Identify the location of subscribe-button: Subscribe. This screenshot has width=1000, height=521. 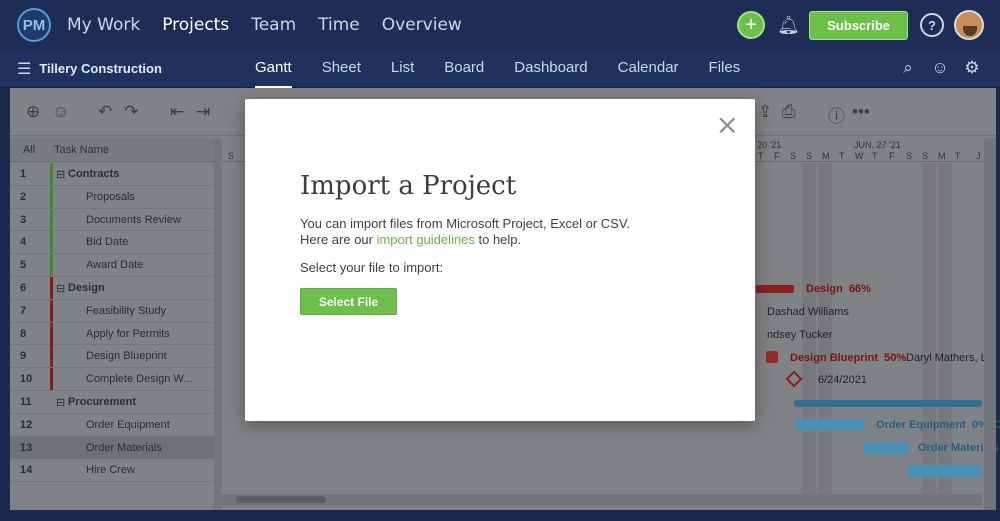
(858, 25).